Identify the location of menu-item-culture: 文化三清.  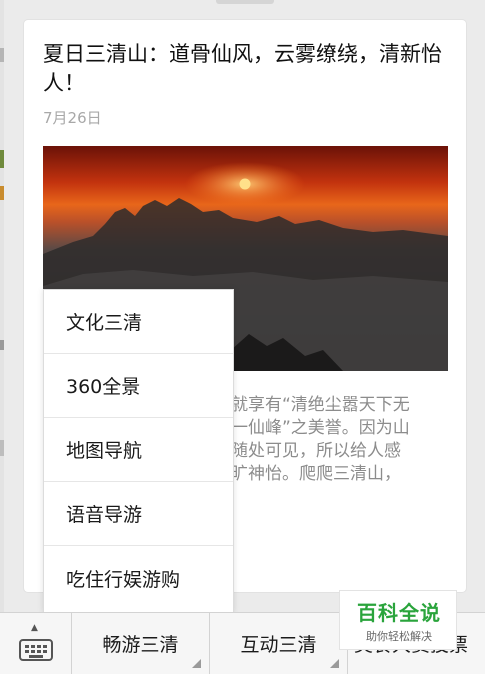
(138, 322).